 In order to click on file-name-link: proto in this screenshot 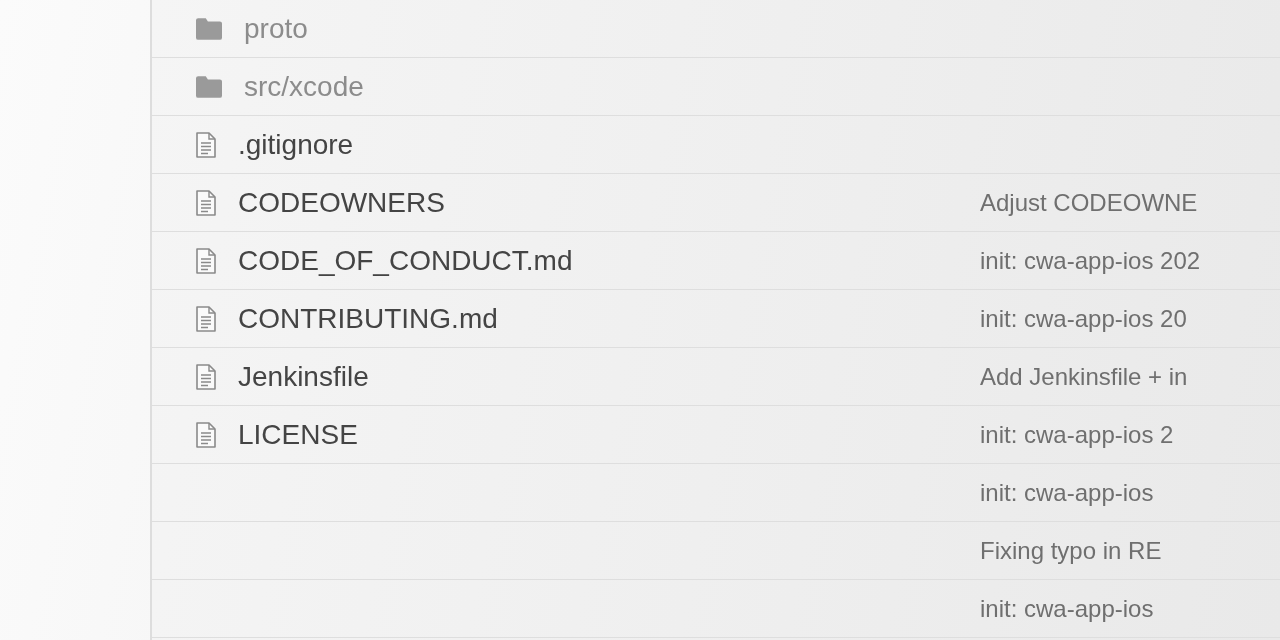, I will do `click(276, 28)`.